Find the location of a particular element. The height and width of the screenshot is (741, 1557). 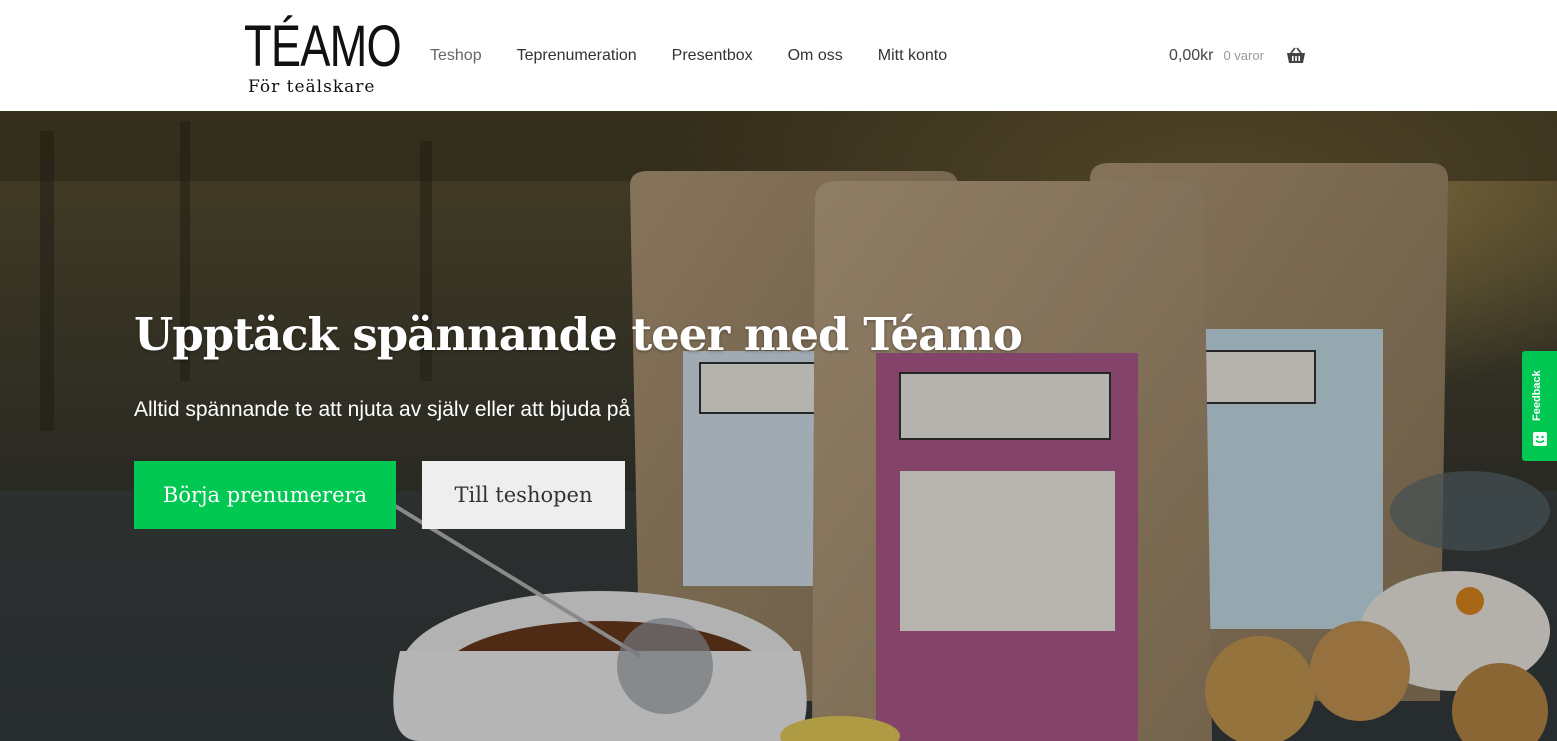

nav-item-teprenumeration: Teprenumeration is located at coordinates (577, 56).